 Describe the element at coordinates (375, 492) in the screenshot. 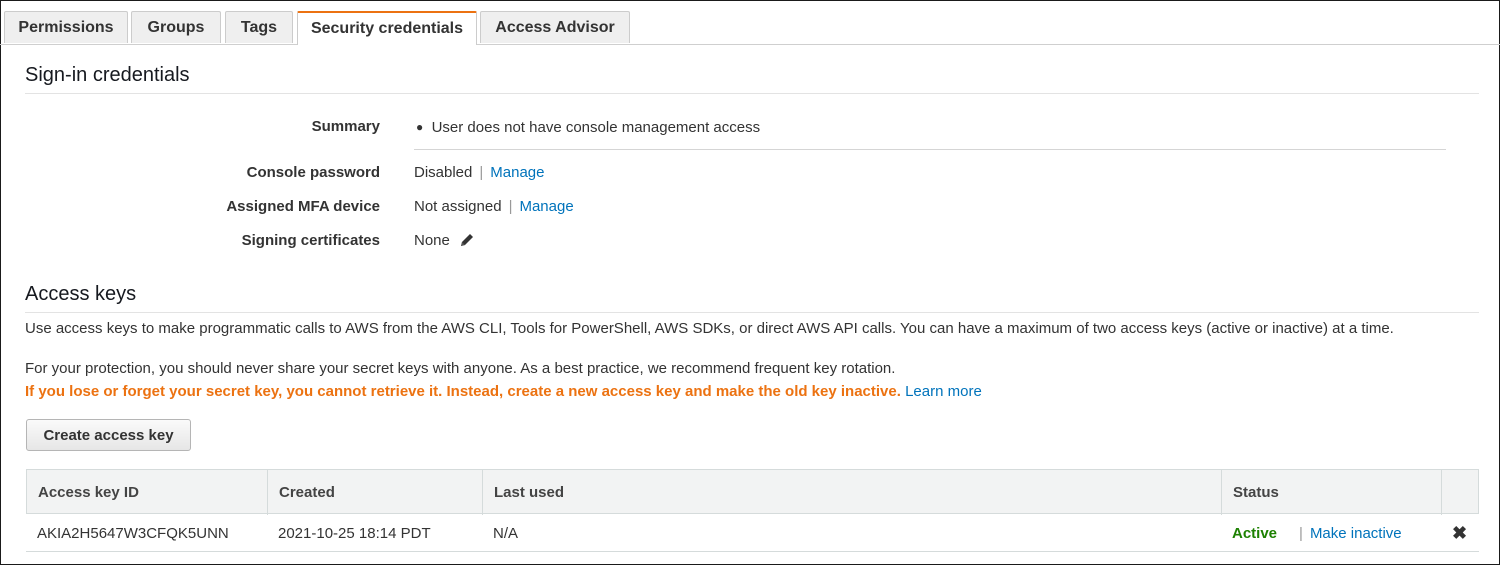

I see `column-header-created: Created` at that location.